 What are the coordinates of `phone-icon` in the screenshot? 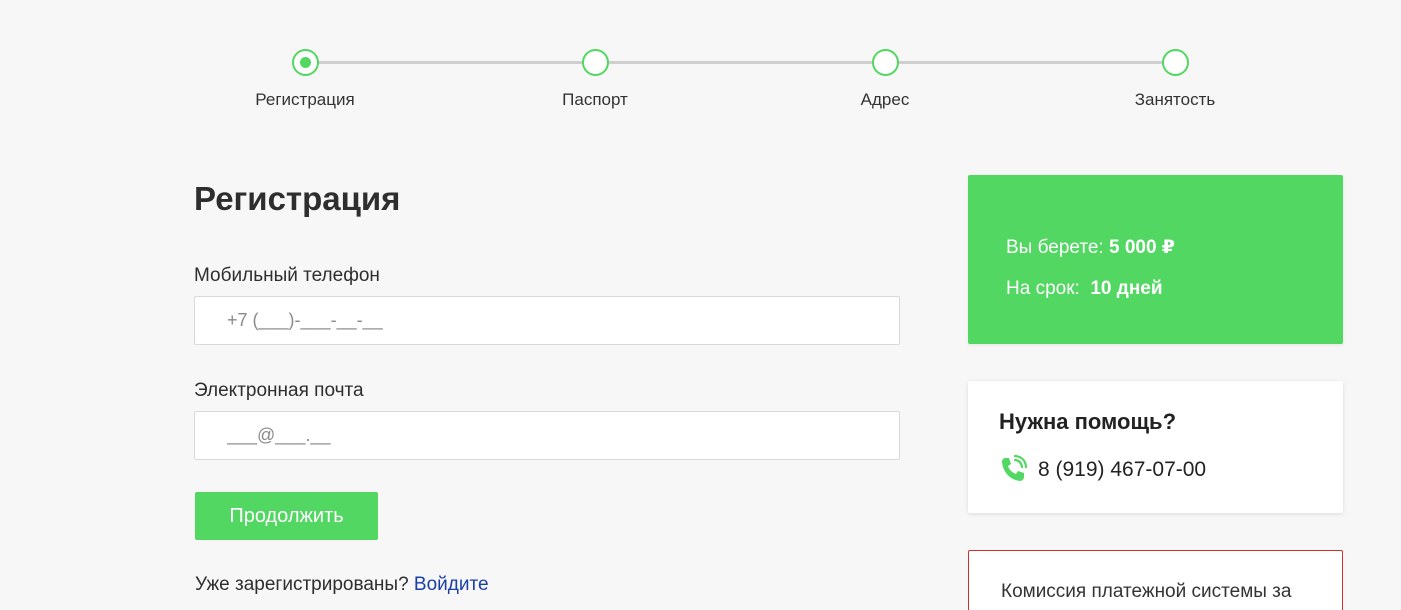 It's located at (1014, 468).